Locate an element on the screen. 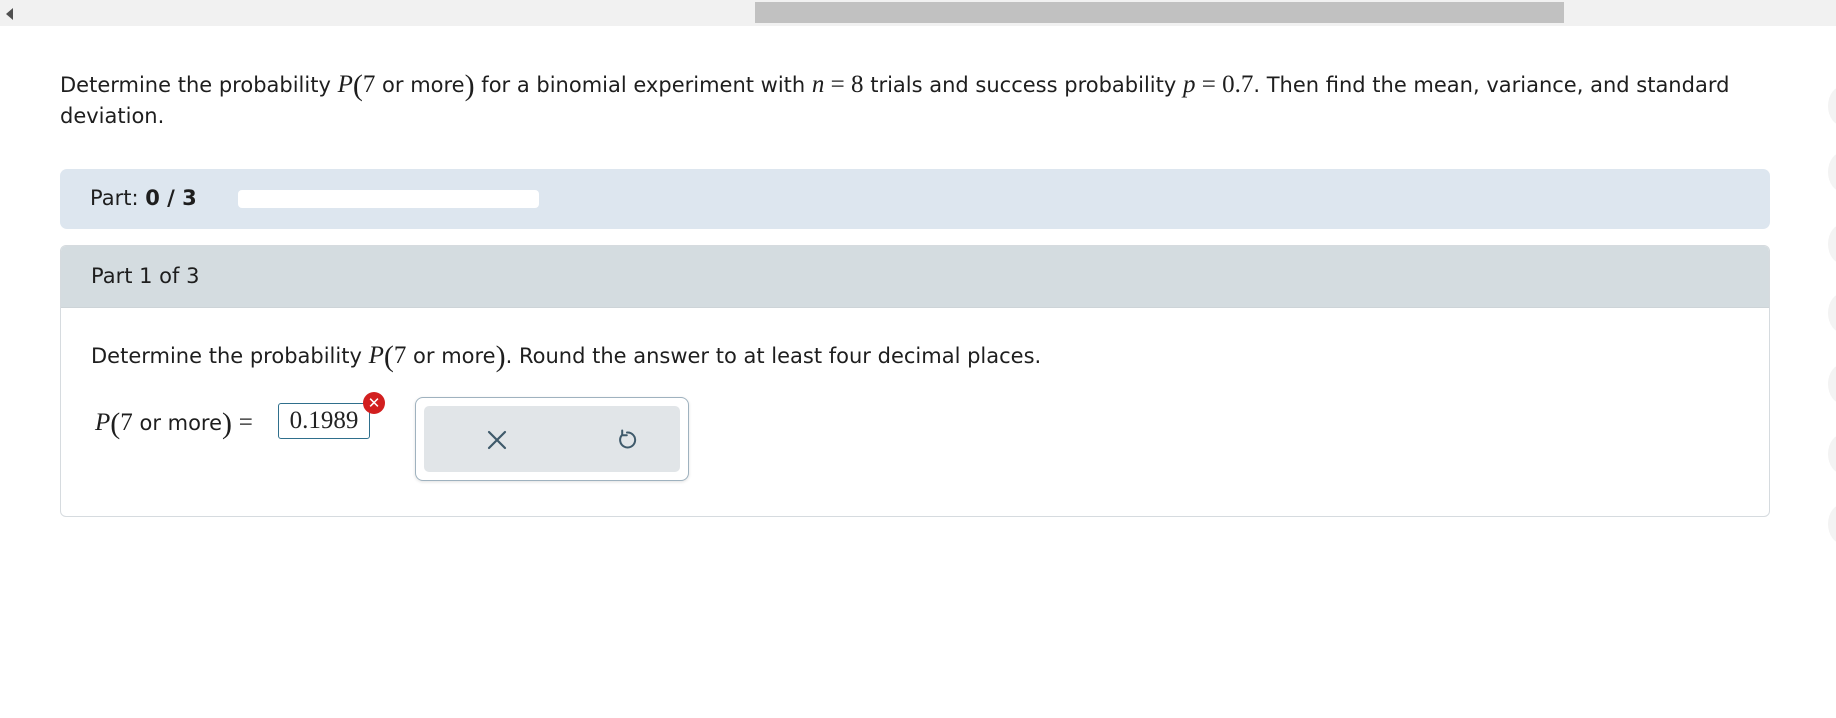  clear-button is located at coordinates (497, 440).